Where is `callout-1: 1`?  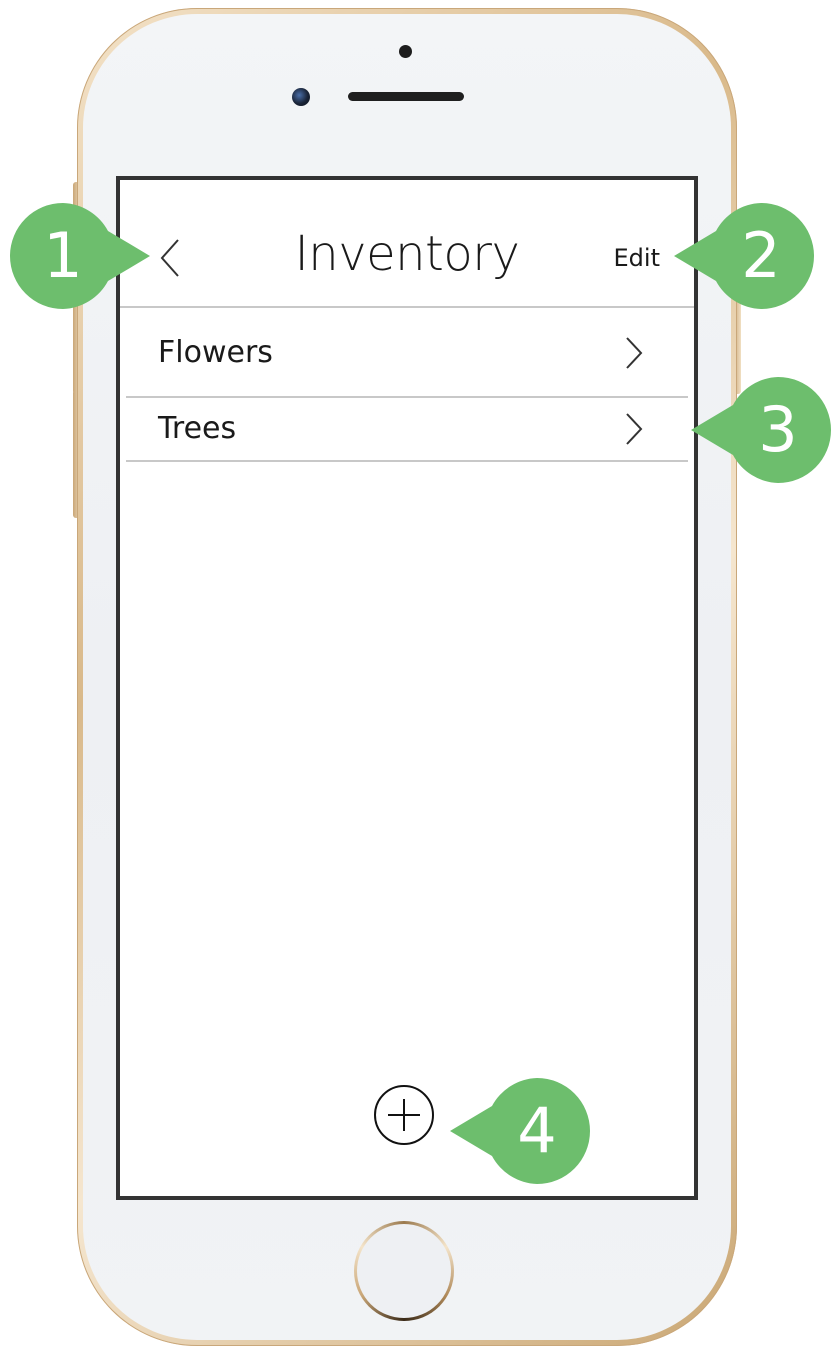 callout-1: 1 is located at coordinates (80, 256).